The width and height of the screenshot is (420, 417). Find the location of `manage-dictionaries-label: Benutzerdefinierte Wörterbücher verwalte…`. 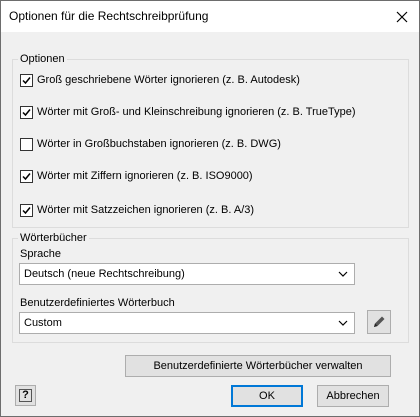

manage-dictionaries-label: Benutzerdefinierte Wörterbücher verwalte… is located at coordinates (258, 366).